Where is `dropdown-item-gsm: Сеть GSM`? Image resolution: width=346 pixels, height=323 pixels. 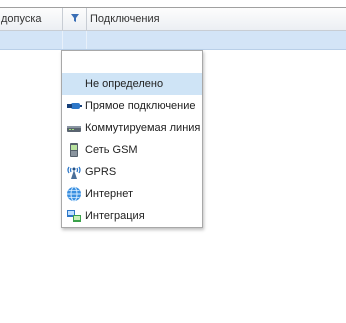
dropdown-item-gsm: Сеть GSM is located at coordinates (132, 150).